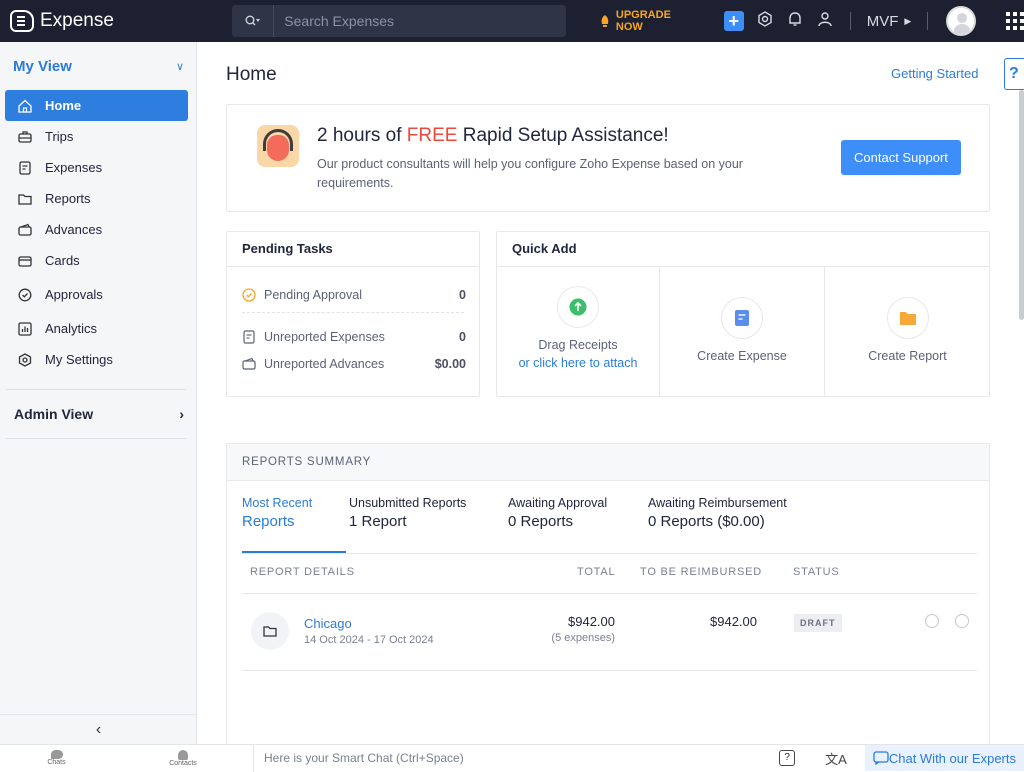 Image resolution: width=1024 pixels, height=772 pixels. I want to click on expense-icon, so click(742, 318).